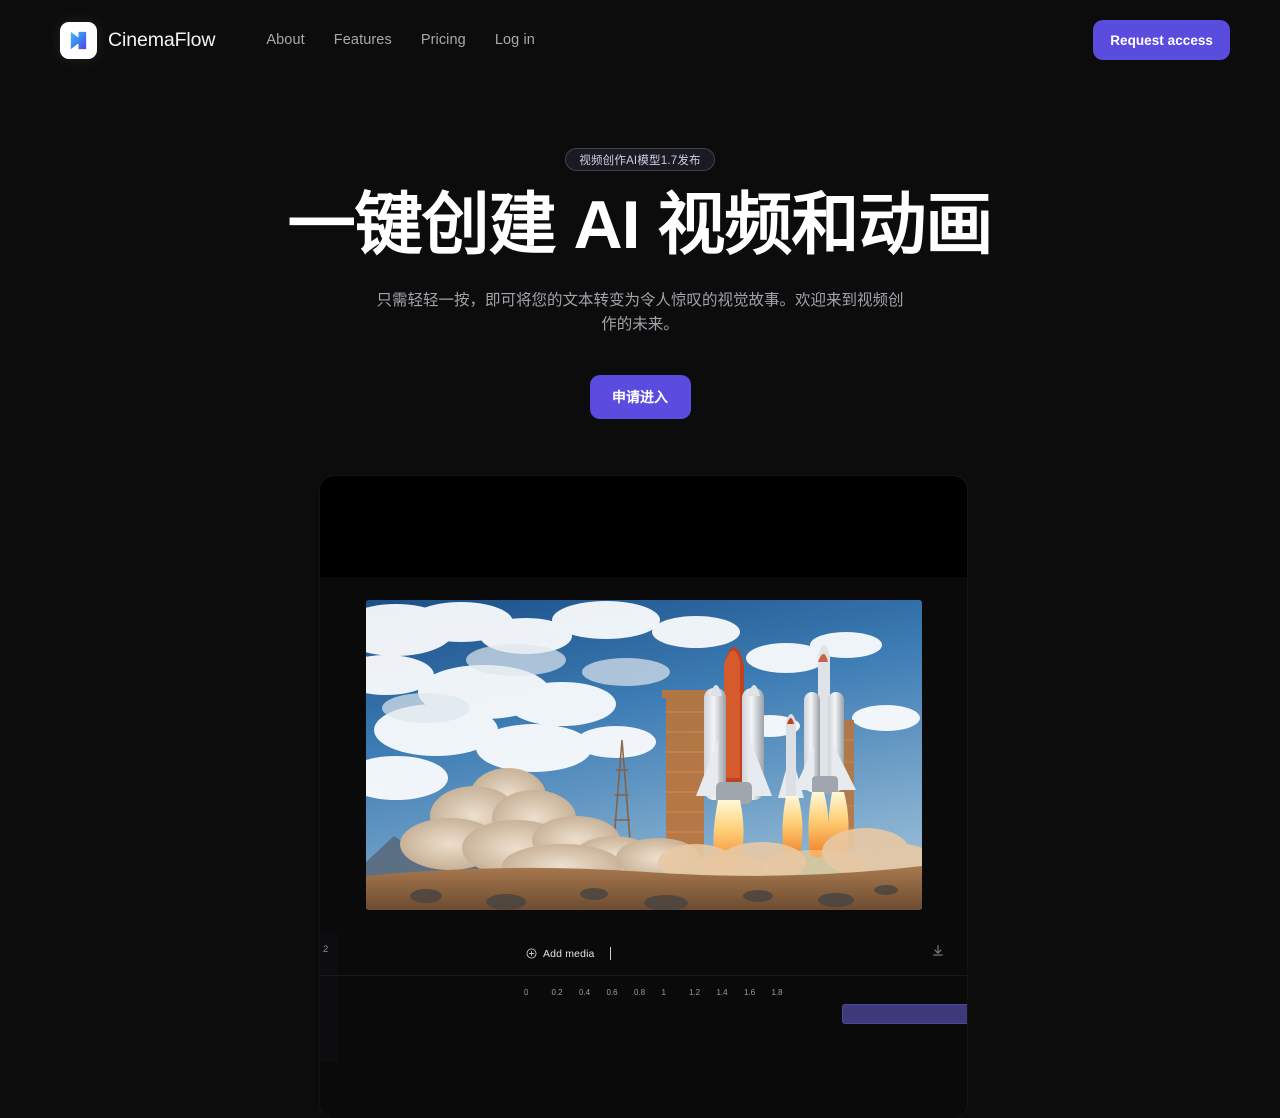 Image resolution: width=1280 pixels, height=1118 pixels. I want to click on mockup-topbar, so click(643, 526).